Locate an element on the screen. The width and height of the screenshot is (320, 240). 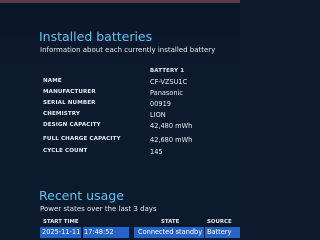
battery-row-design-capacity: DESIGN CAPACITY 42,480 mWh is located at coordinates (141, 127).